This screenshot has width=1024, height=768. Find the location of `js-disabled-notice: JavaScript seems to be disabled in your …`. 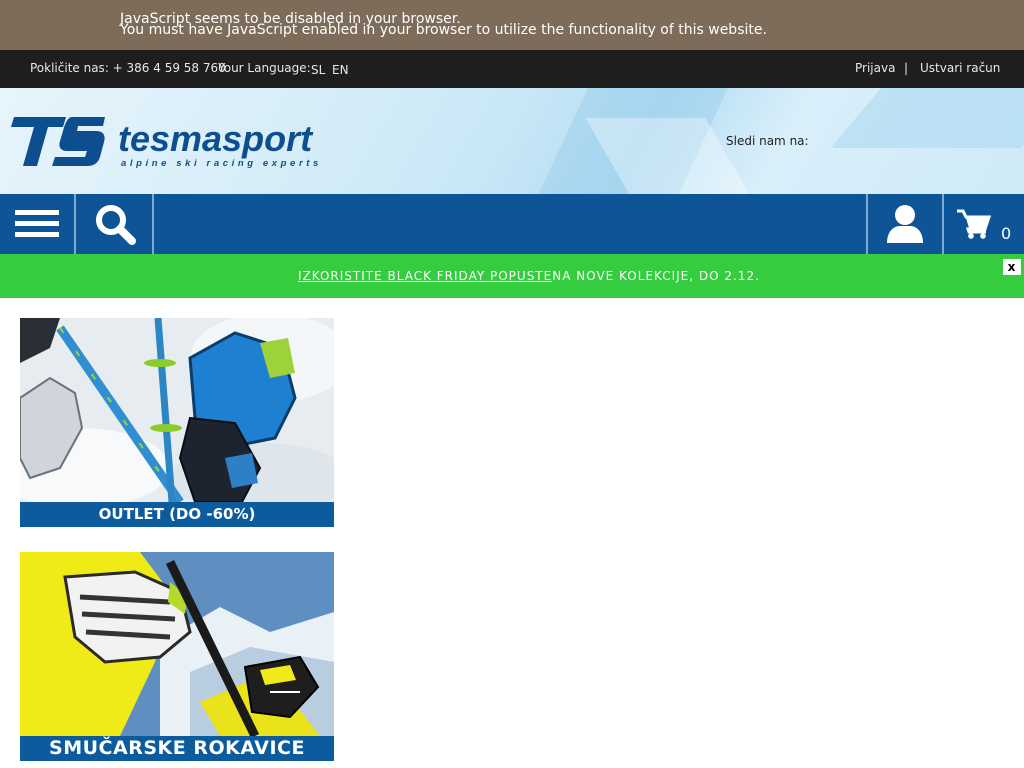

js-disabled-notice: JavaScript seems to be disabled in your … is located at coordinates (512, 25).